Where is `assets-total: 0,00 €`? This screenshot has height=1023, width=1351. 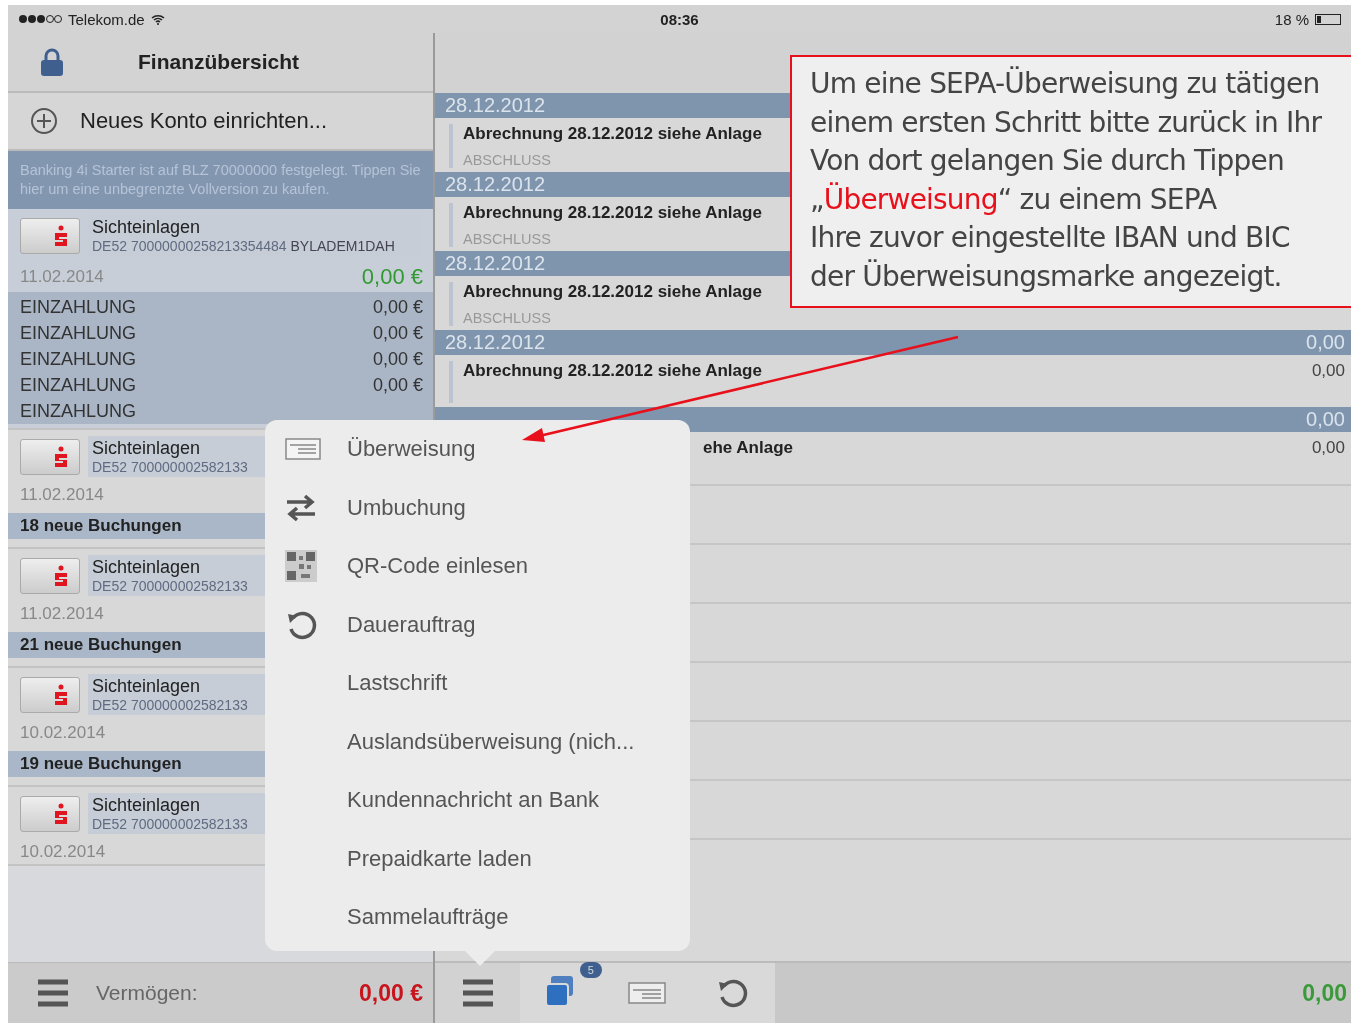
assets-total: 0,00 € is located at coordinates (391, 993).